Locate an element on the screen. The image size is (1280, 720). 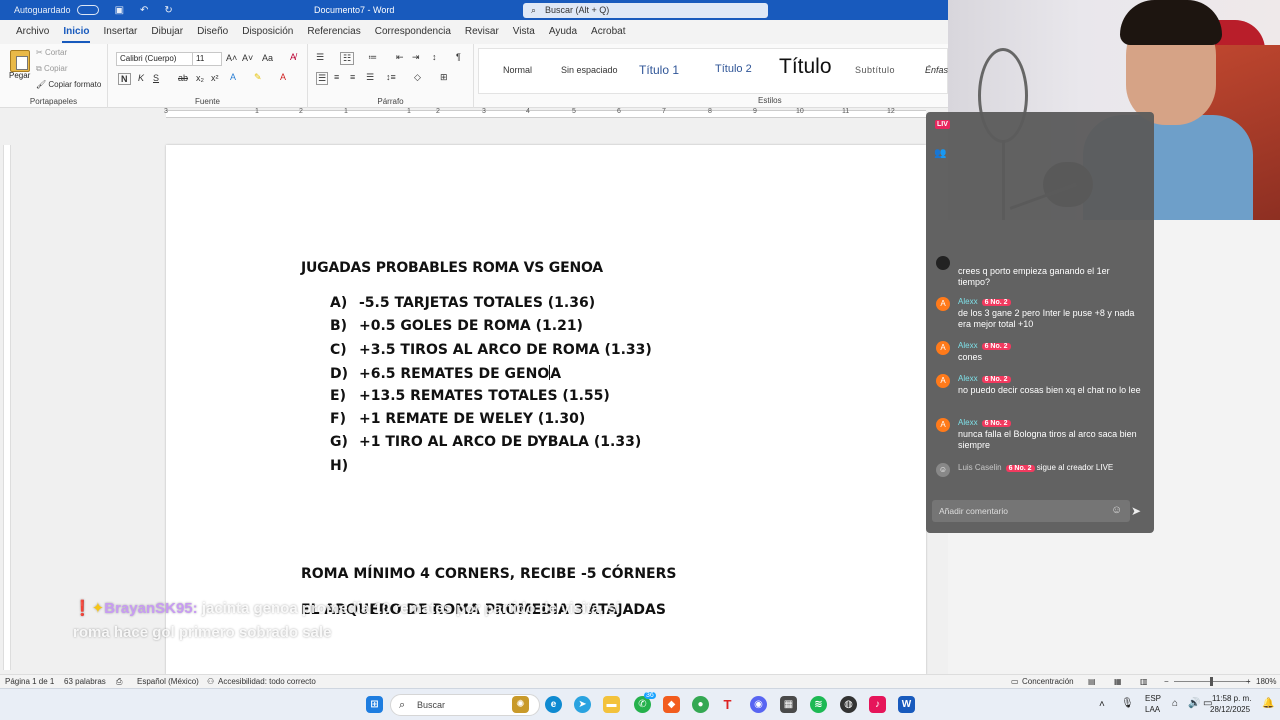
people-icon: 👥 is located at coordinates (940, 153).